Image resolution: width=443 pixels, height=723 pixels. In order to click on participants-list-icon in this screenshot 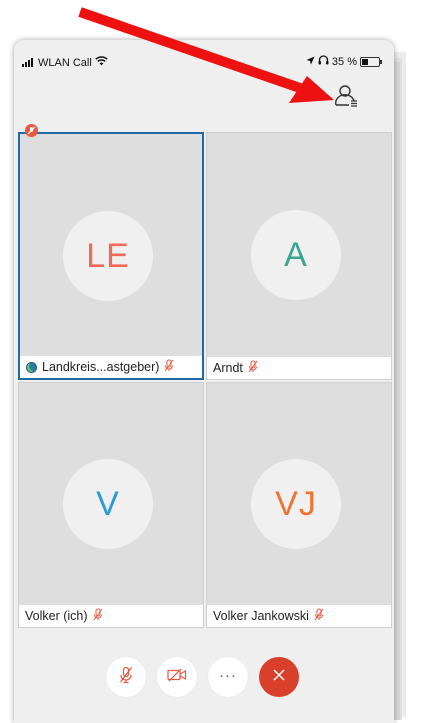, I will do `click(349, 100)`.